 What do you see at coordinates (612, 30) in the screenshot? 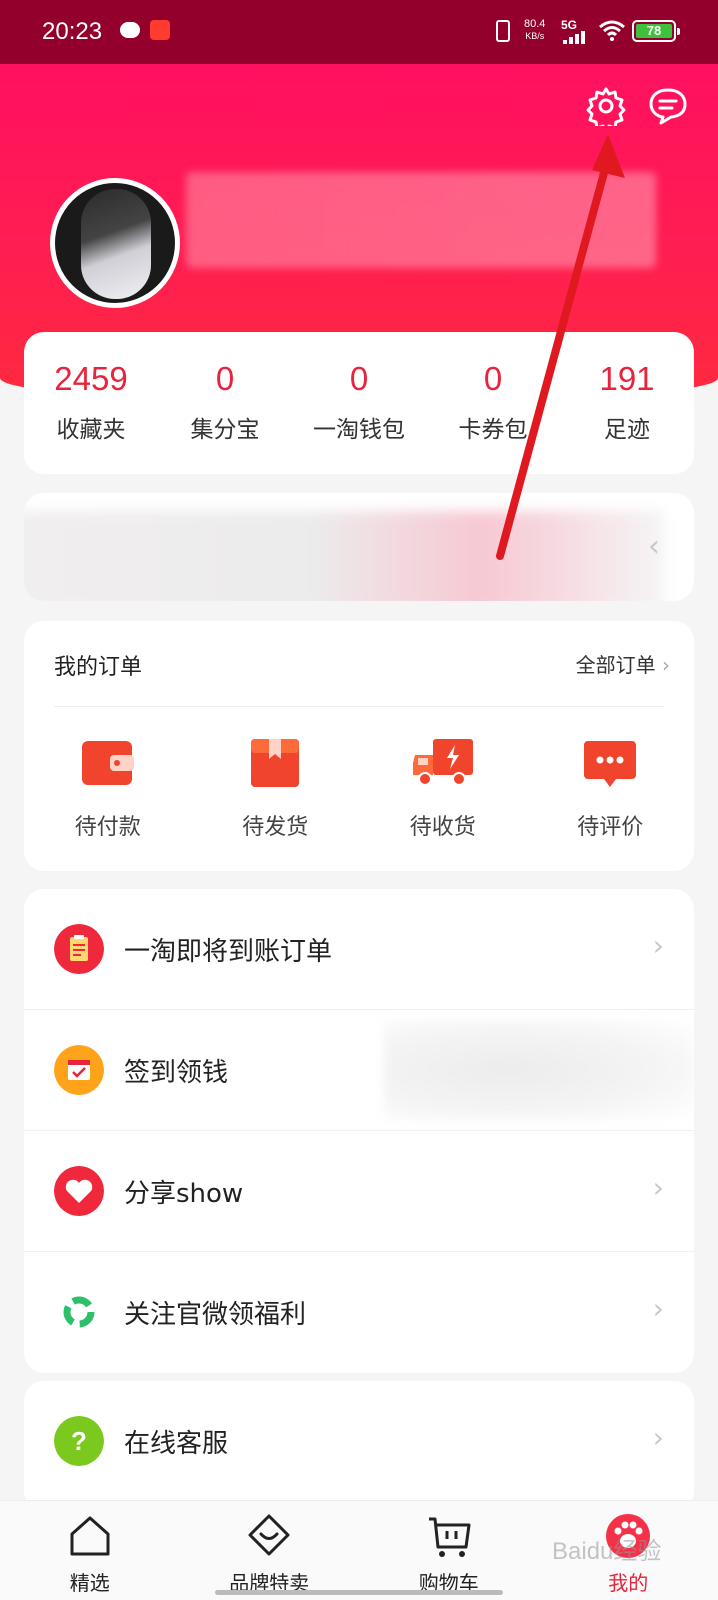
I see `wifi-icon` at bounding box center [612, 30].